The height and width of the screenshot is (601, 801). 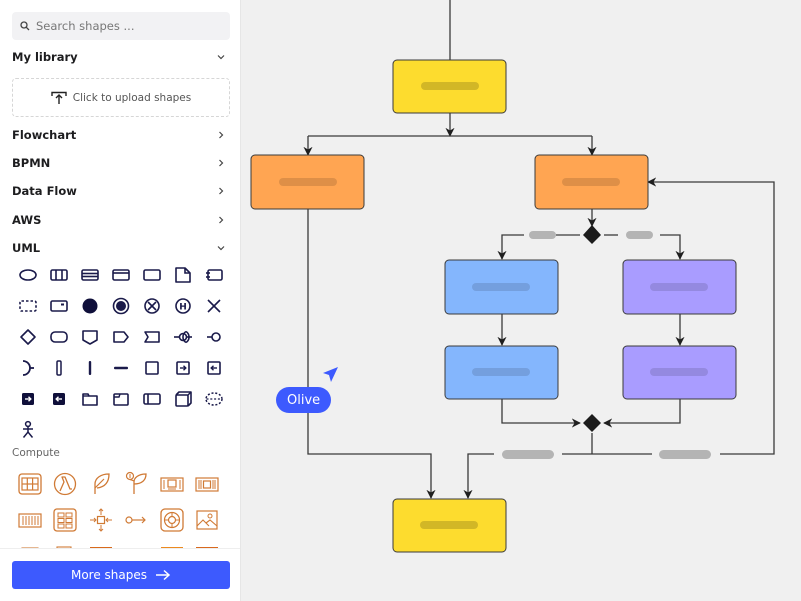 What do you see at coordinates (119, 191) in the screenshot?
I see `section-data-flow: Data Flow` at bounding box center [119, 191].